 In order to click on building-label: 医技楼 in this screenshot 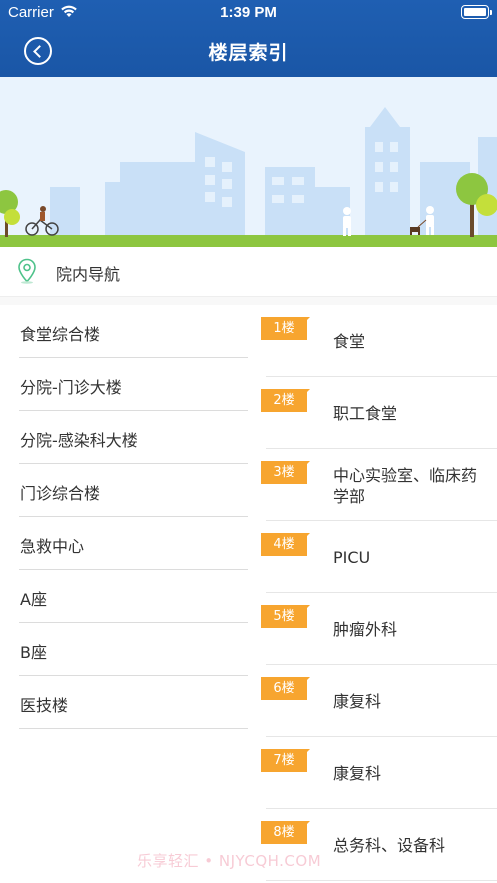, I will do `click(44, 705)`.